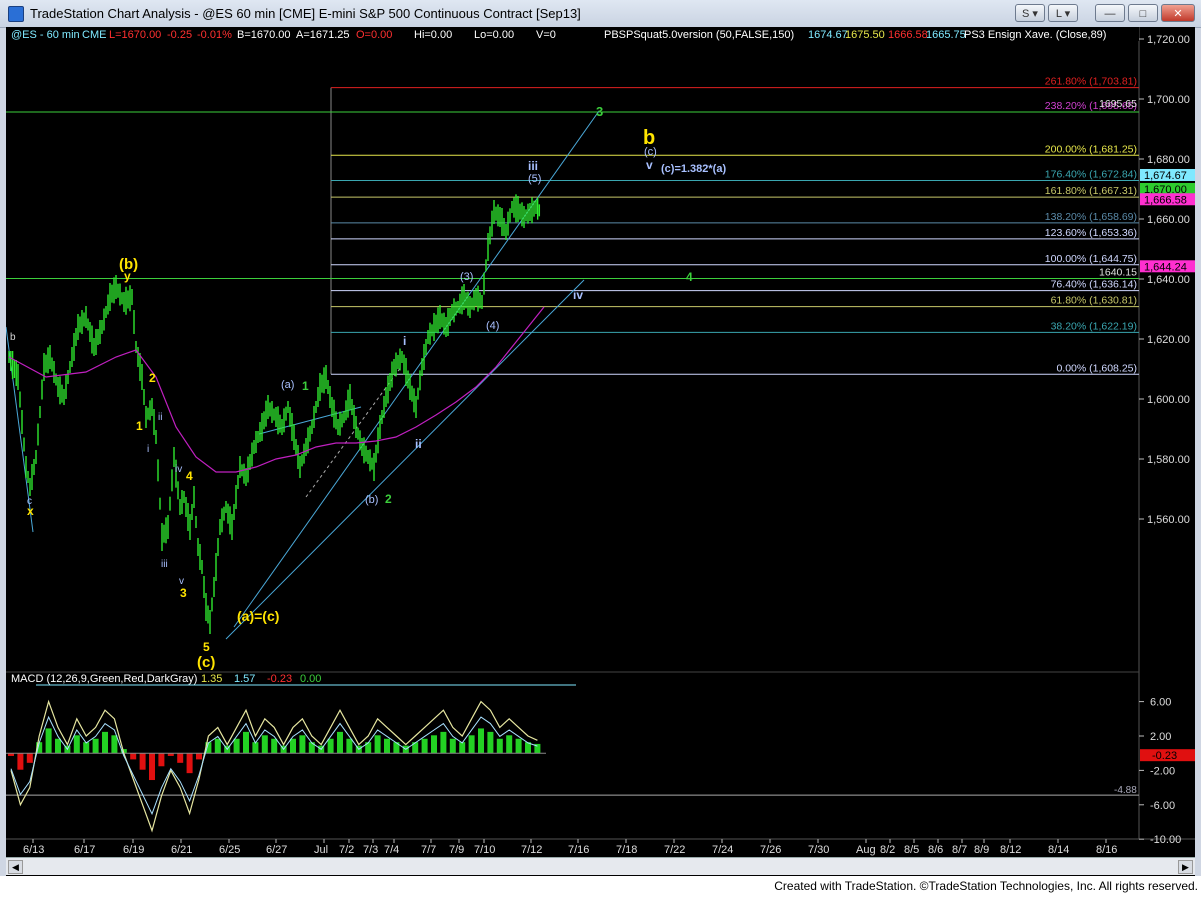 The height and width of the screenshot is (898, 1201). What do you see at coordinates (1094, 326) in the screenshot?
I see `fib-level-label: 38.20% (1,622.19)` at bounding box center [1094, 326].